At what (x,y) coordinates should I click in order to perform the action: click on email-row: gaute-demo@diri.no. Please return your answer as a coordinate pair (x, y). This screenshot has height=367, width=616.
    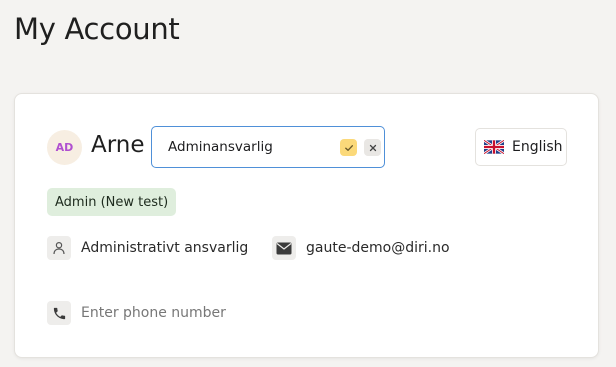
    Looking at the image, I should click on (361, 248).